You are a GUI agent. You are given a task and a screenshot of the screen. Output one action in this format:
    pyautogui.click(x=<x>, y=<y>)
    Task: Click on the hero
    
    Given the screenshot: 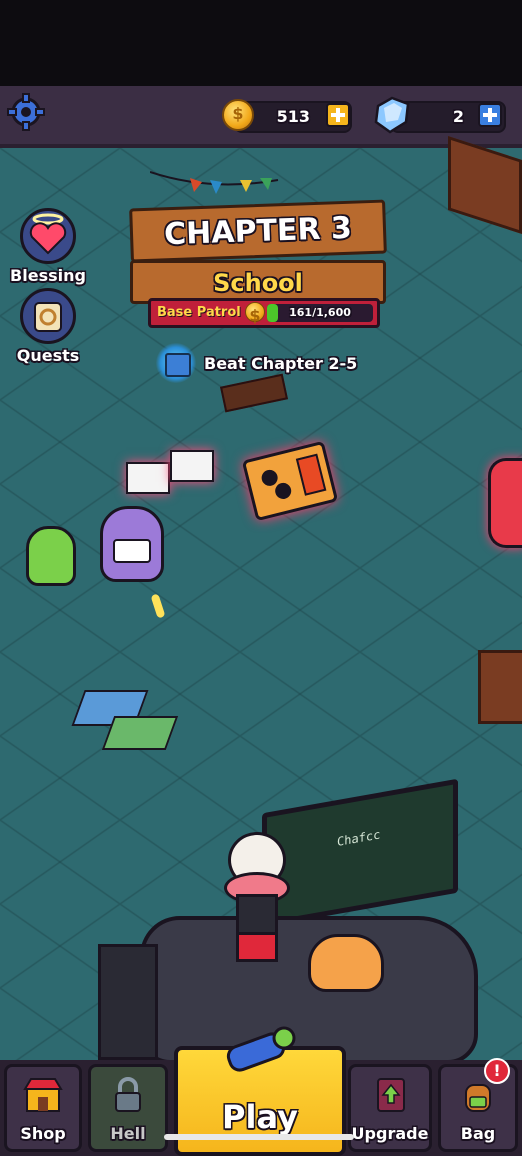 What is the action you would take?
    pyautogui.click(x=256, y=898)
    